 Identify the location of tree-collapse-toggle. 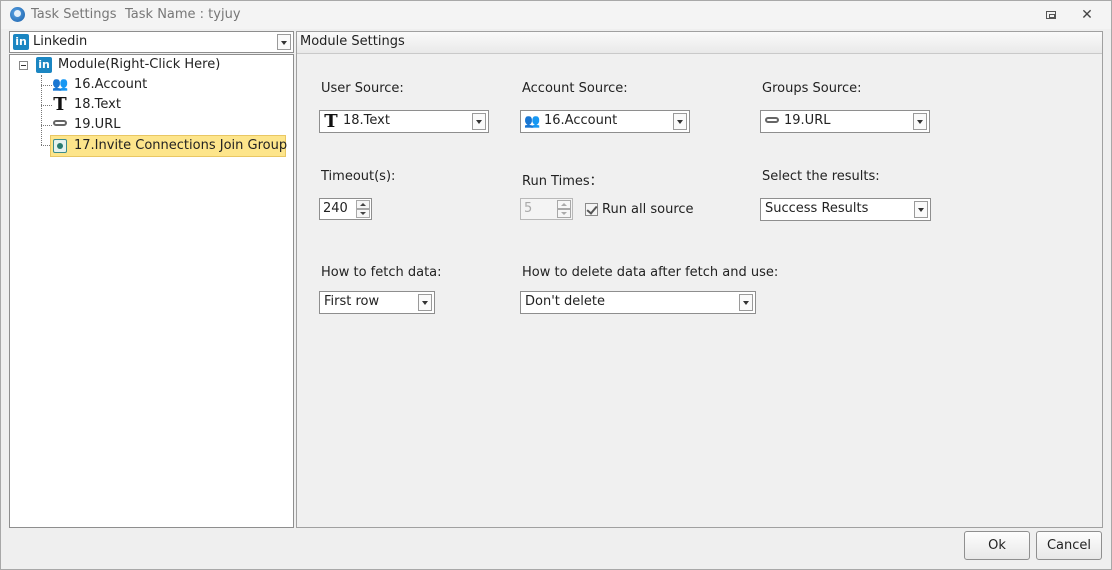
(23, 65).